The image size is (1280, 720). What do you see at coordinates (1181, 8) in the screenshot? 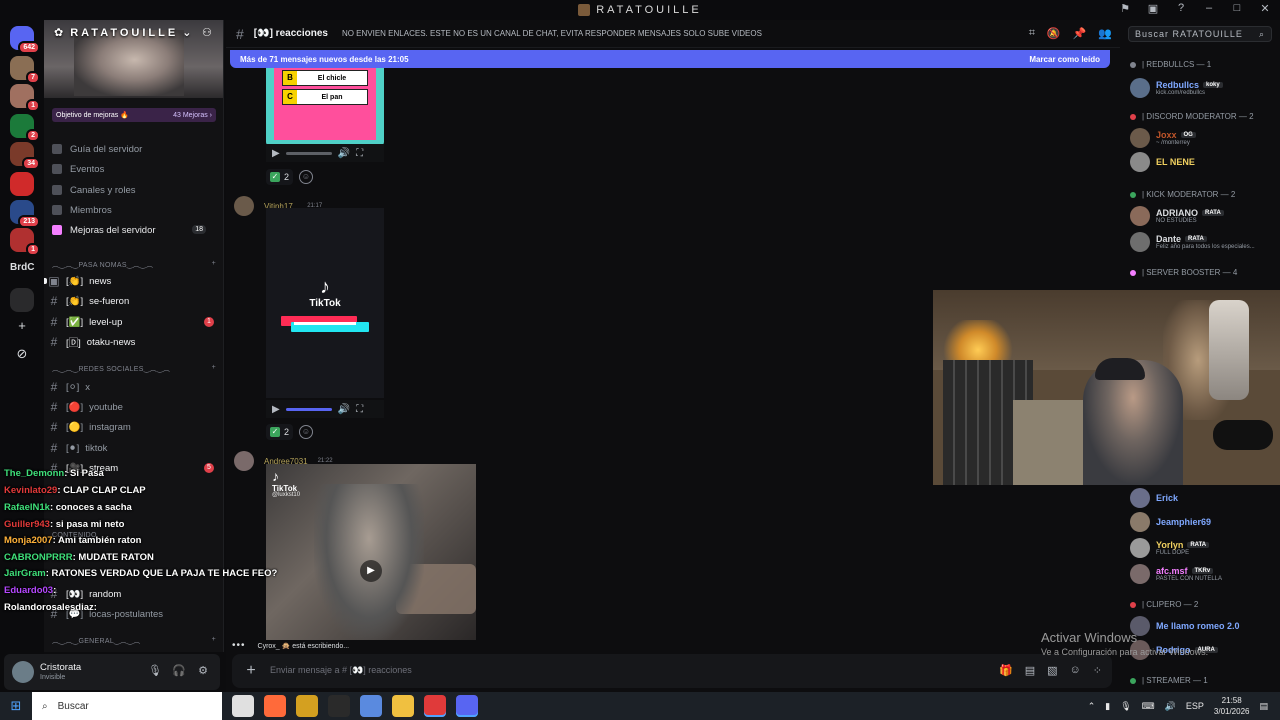
I see `help-icon: ?` at bounding box center [1181, 8].